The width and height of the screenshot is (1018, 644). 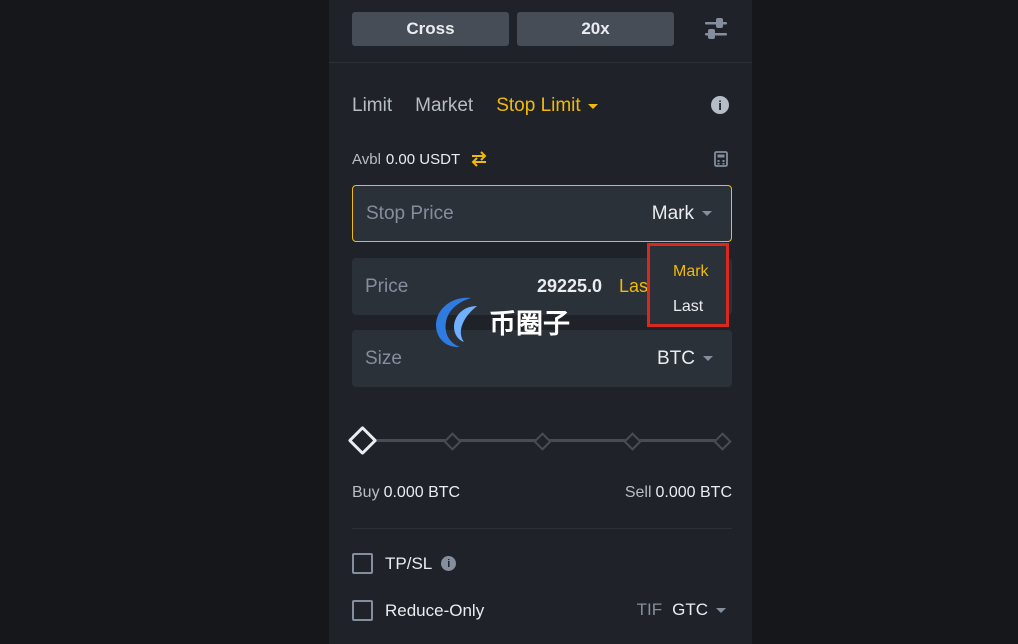 What do you see at coordinates (691, 272) in the screenshot?
I see `dropdown-option-mark: Mark` at bounding box center [691, 272].